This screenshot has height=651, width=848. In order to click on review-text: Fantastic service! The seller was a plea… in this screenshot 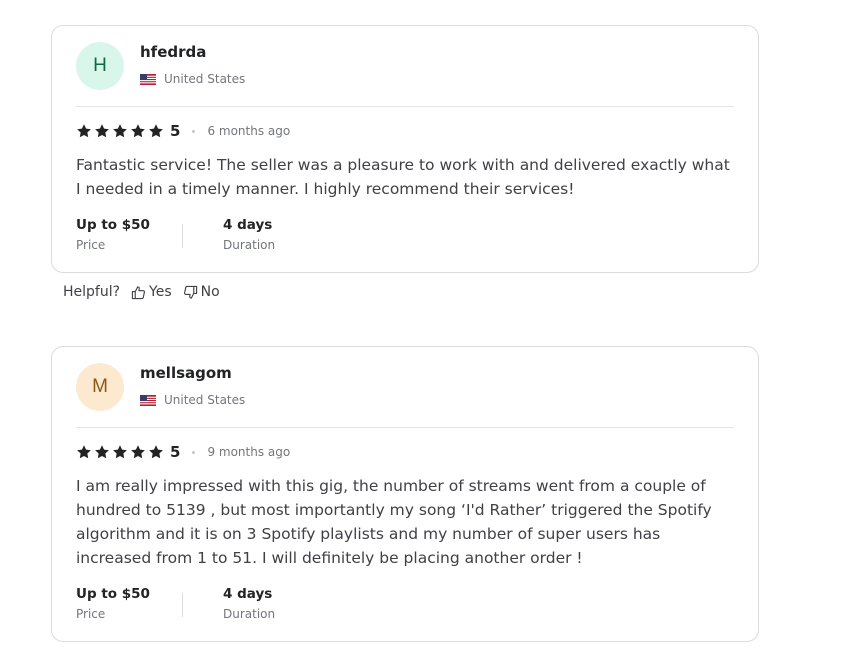, I will do `click(403, 177)`.